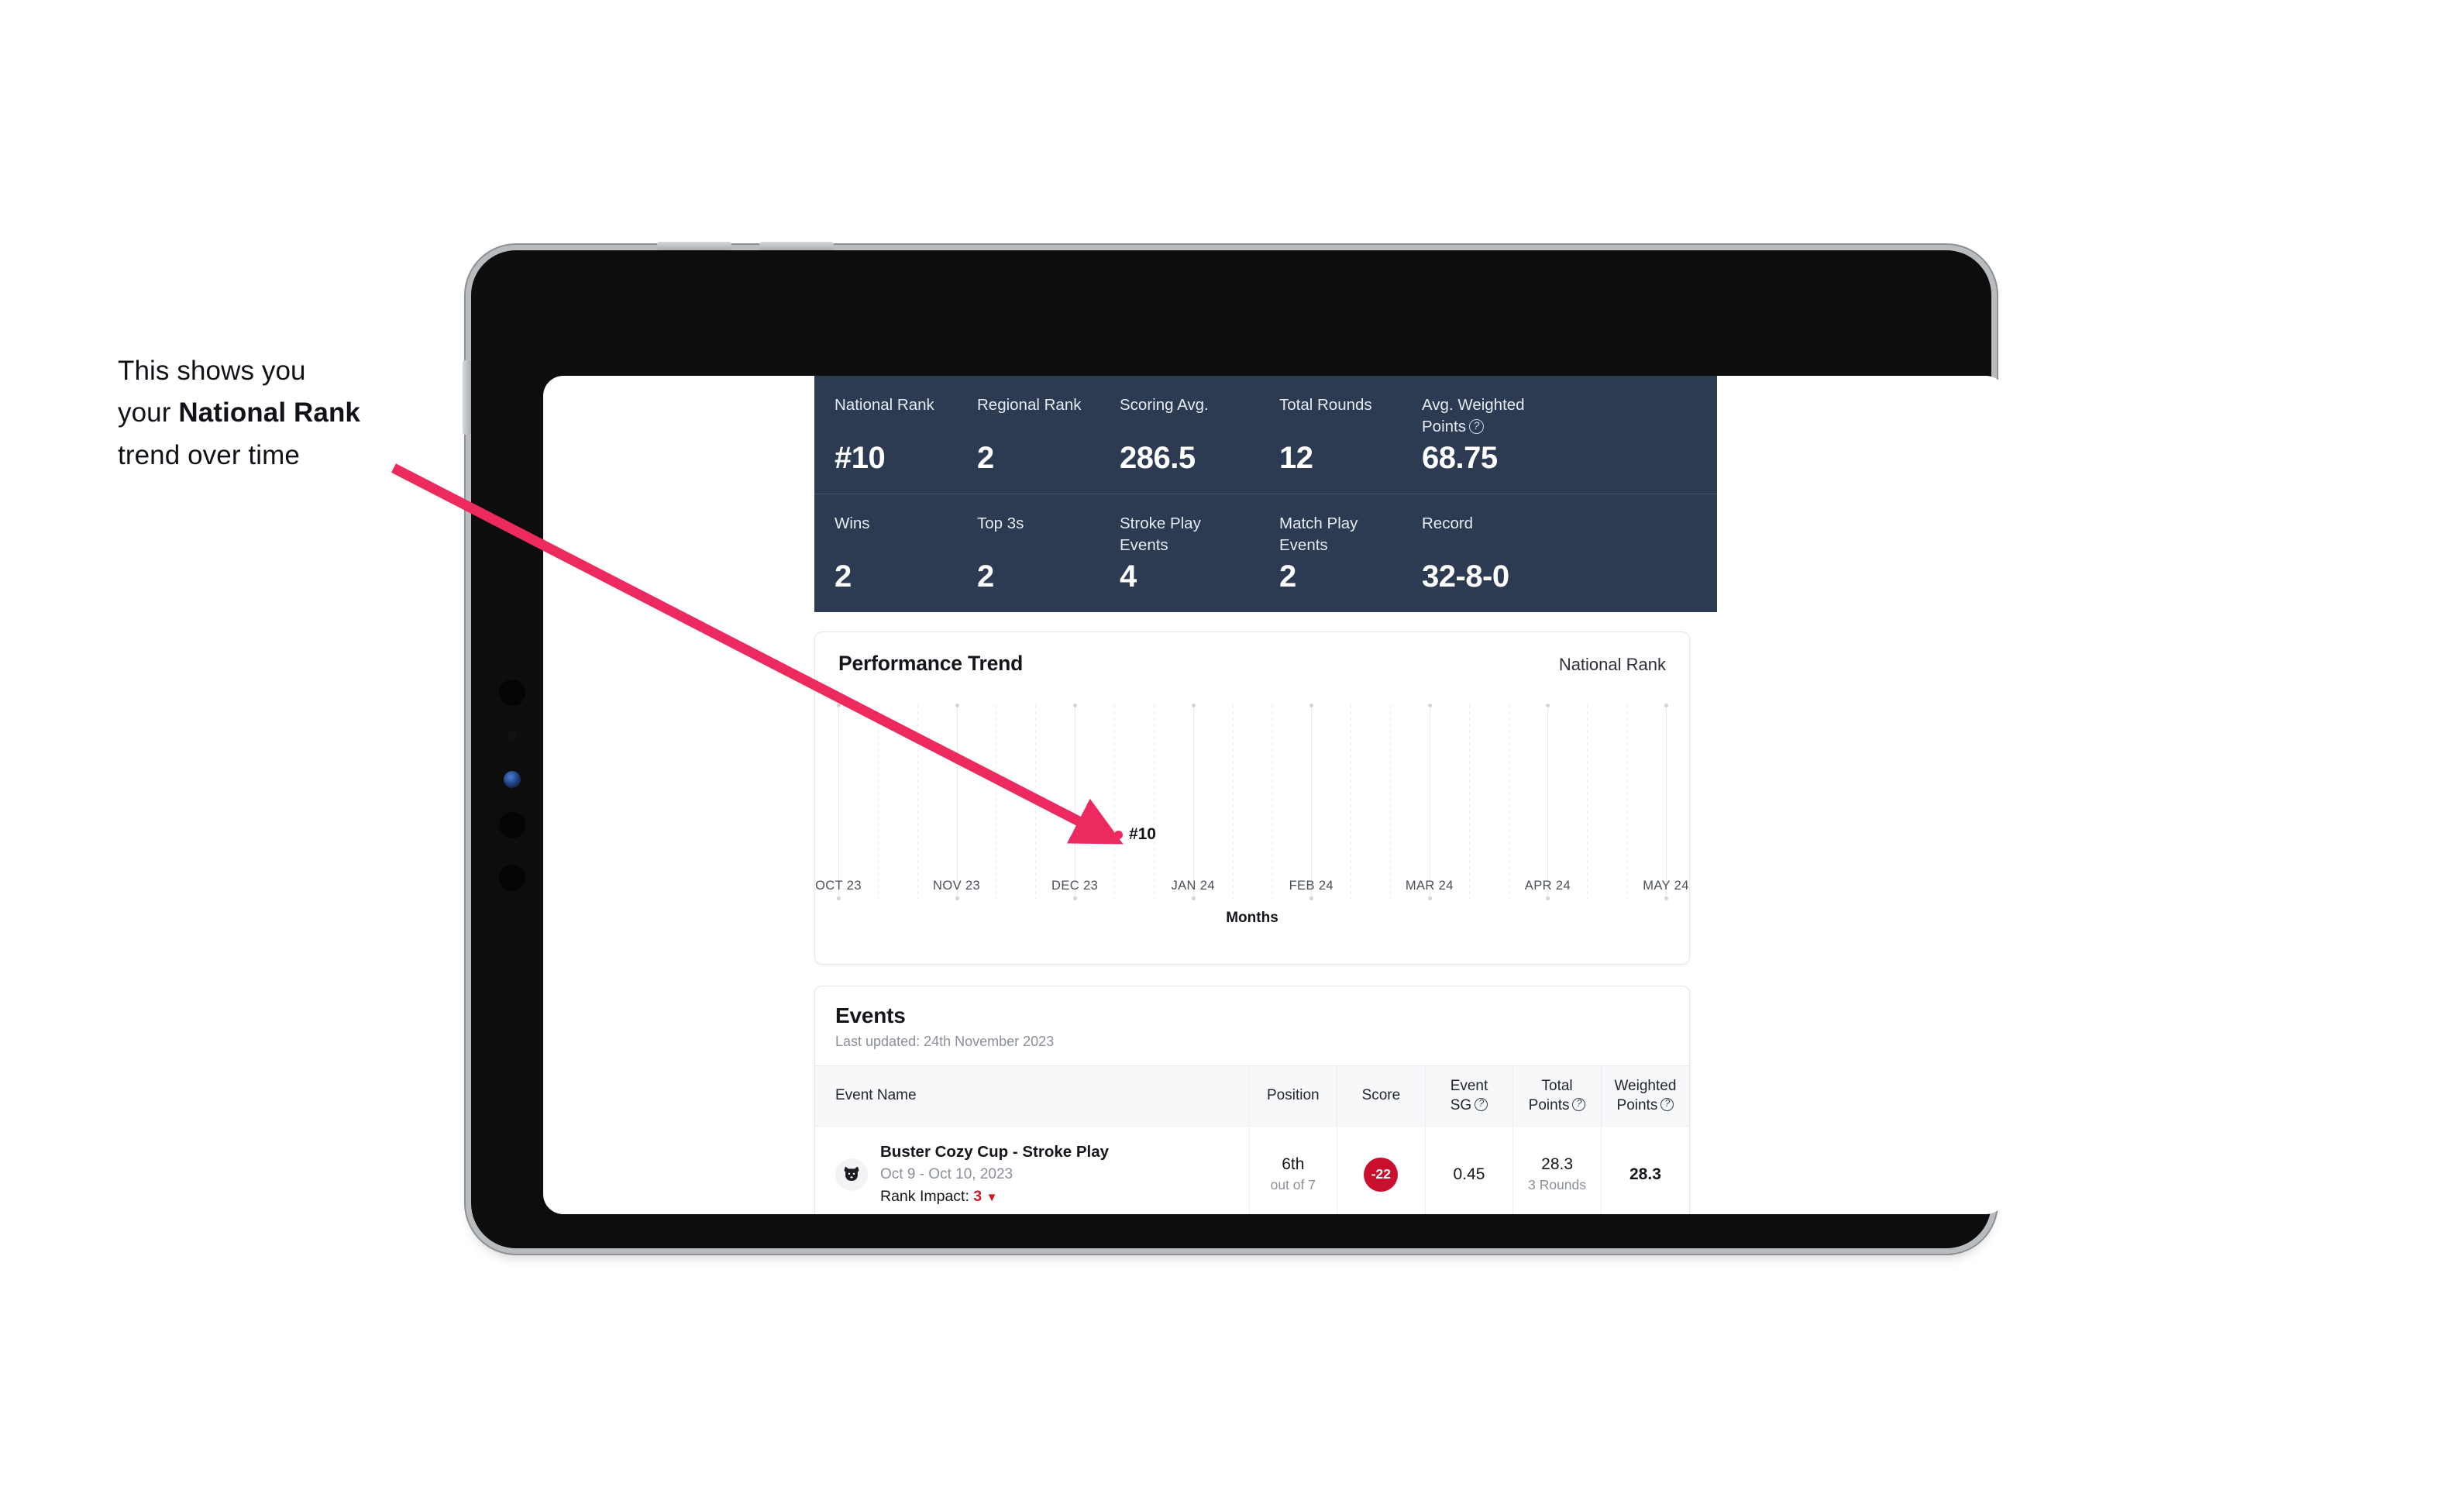 The width and height of the screenshot is (2464, 1497). I want to click on stat-label: Wins, so click(852, 523).